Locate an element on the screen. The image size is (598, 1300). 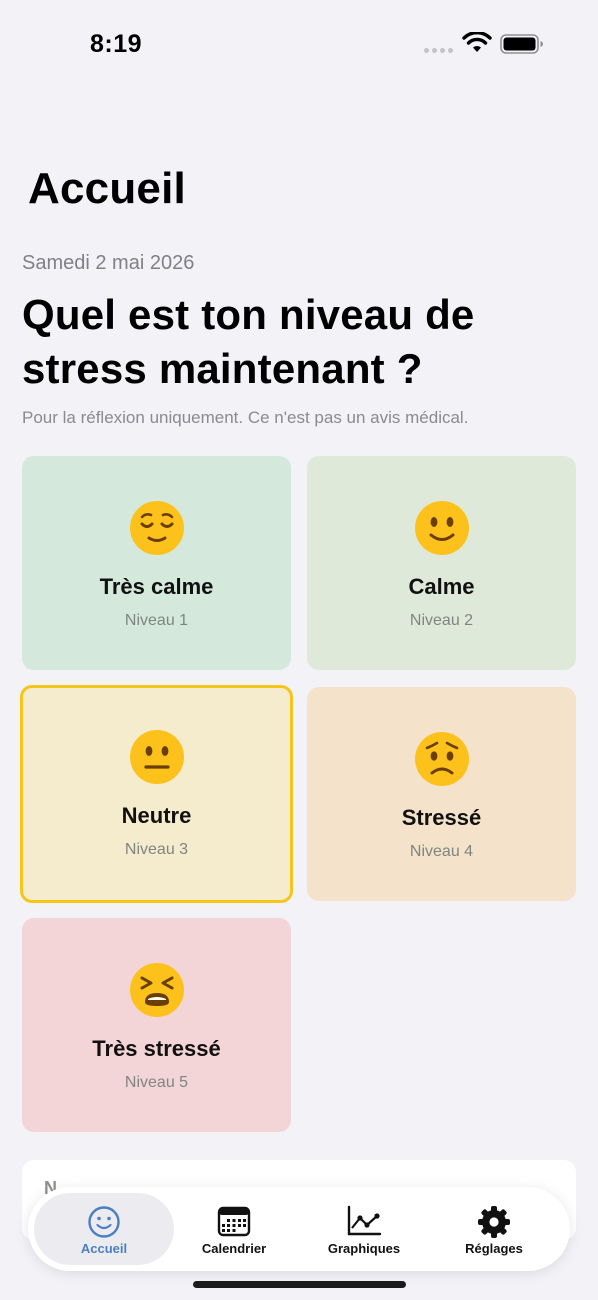
tab-graphiques: Graphiques is located at coordinates (364, 1229).